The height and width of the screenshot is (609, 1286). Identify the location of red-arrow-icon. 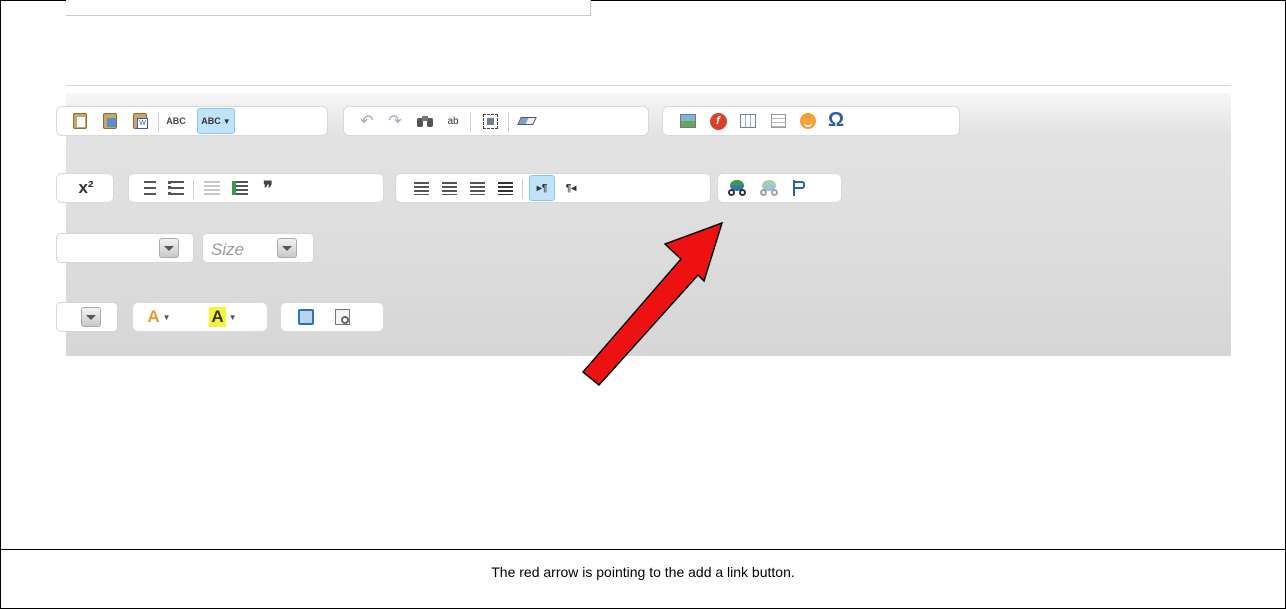
(652, 304).